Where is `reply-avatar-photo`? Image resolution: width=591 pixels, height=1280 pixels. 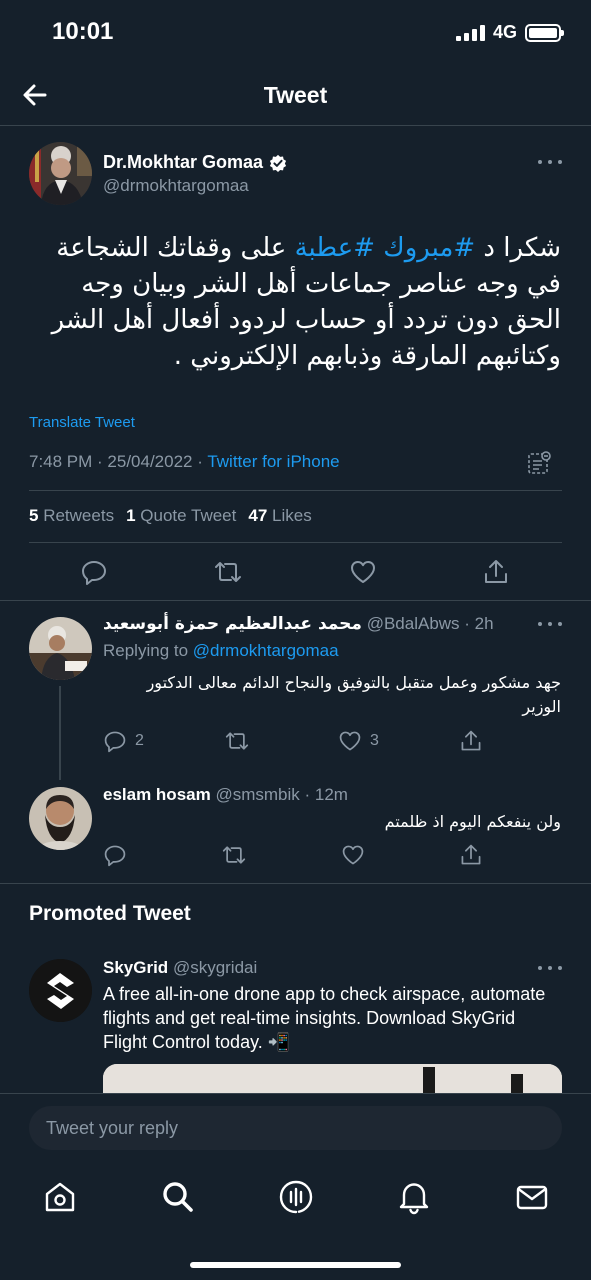 reply-avatar-photo is located at coordinates (60, 648).